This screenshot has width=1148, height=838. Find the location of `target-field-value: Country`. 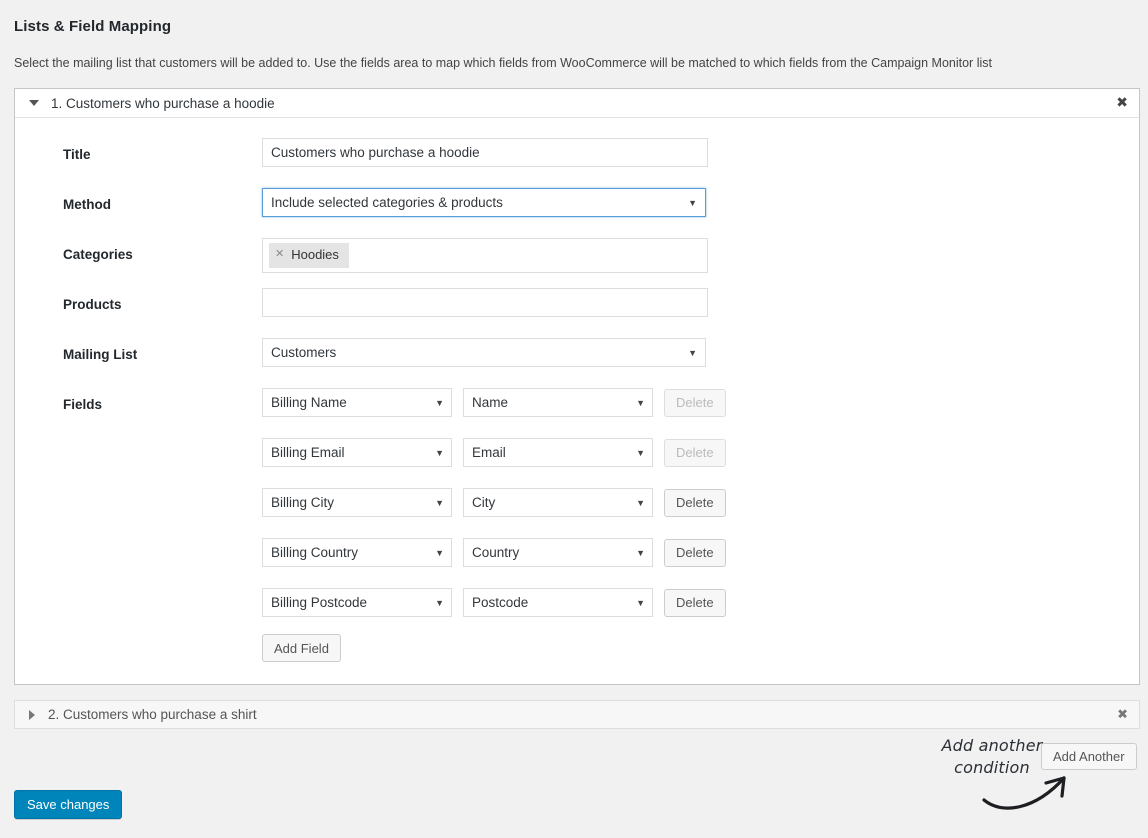

target-field-value: Country is located at coordinates (496, 552).